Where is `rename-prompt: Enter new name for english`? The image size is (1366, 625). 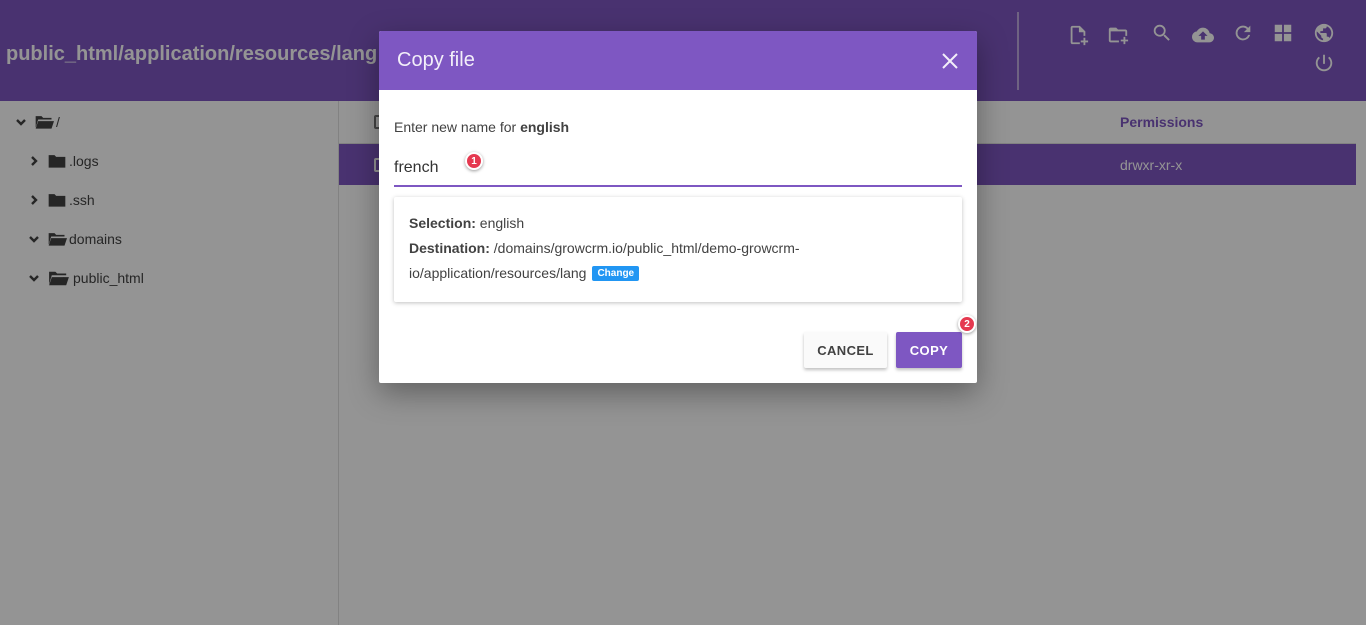
rename-prompt: Enter new name for english is located at coordinates (481, 127).